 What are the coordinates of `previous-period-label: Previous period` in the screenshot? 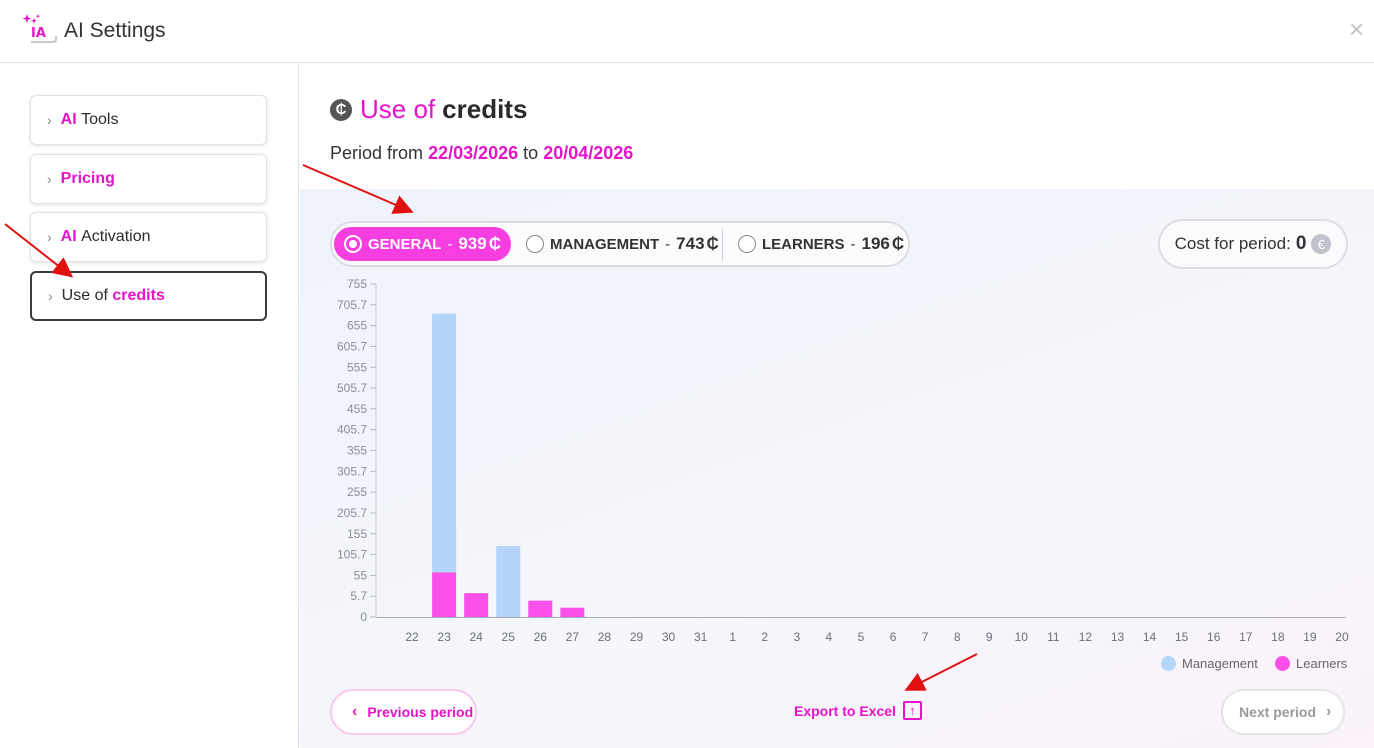 It's located at (420, 712).